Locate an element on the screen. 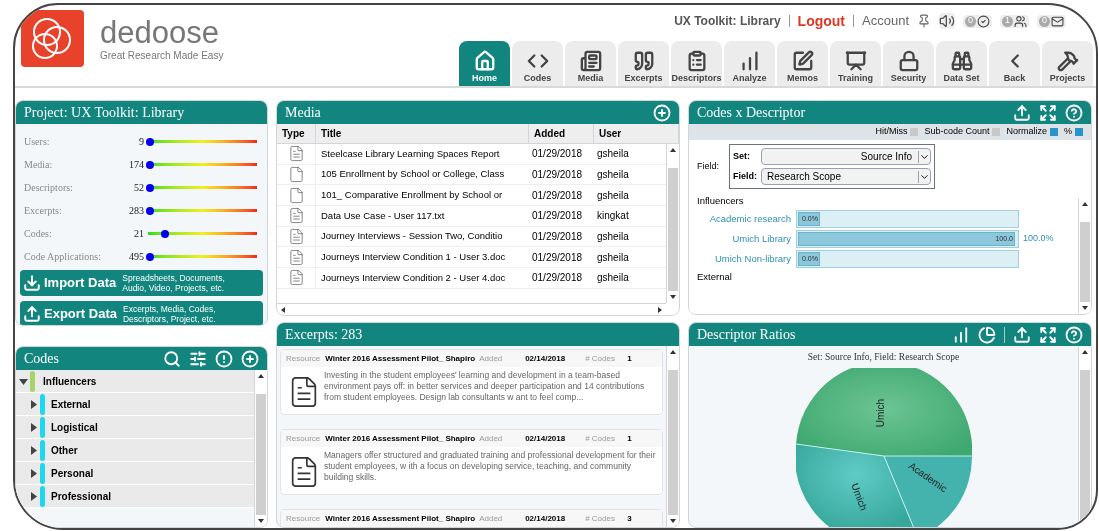  stat-label: Users: is located at coordinates (37, 142).